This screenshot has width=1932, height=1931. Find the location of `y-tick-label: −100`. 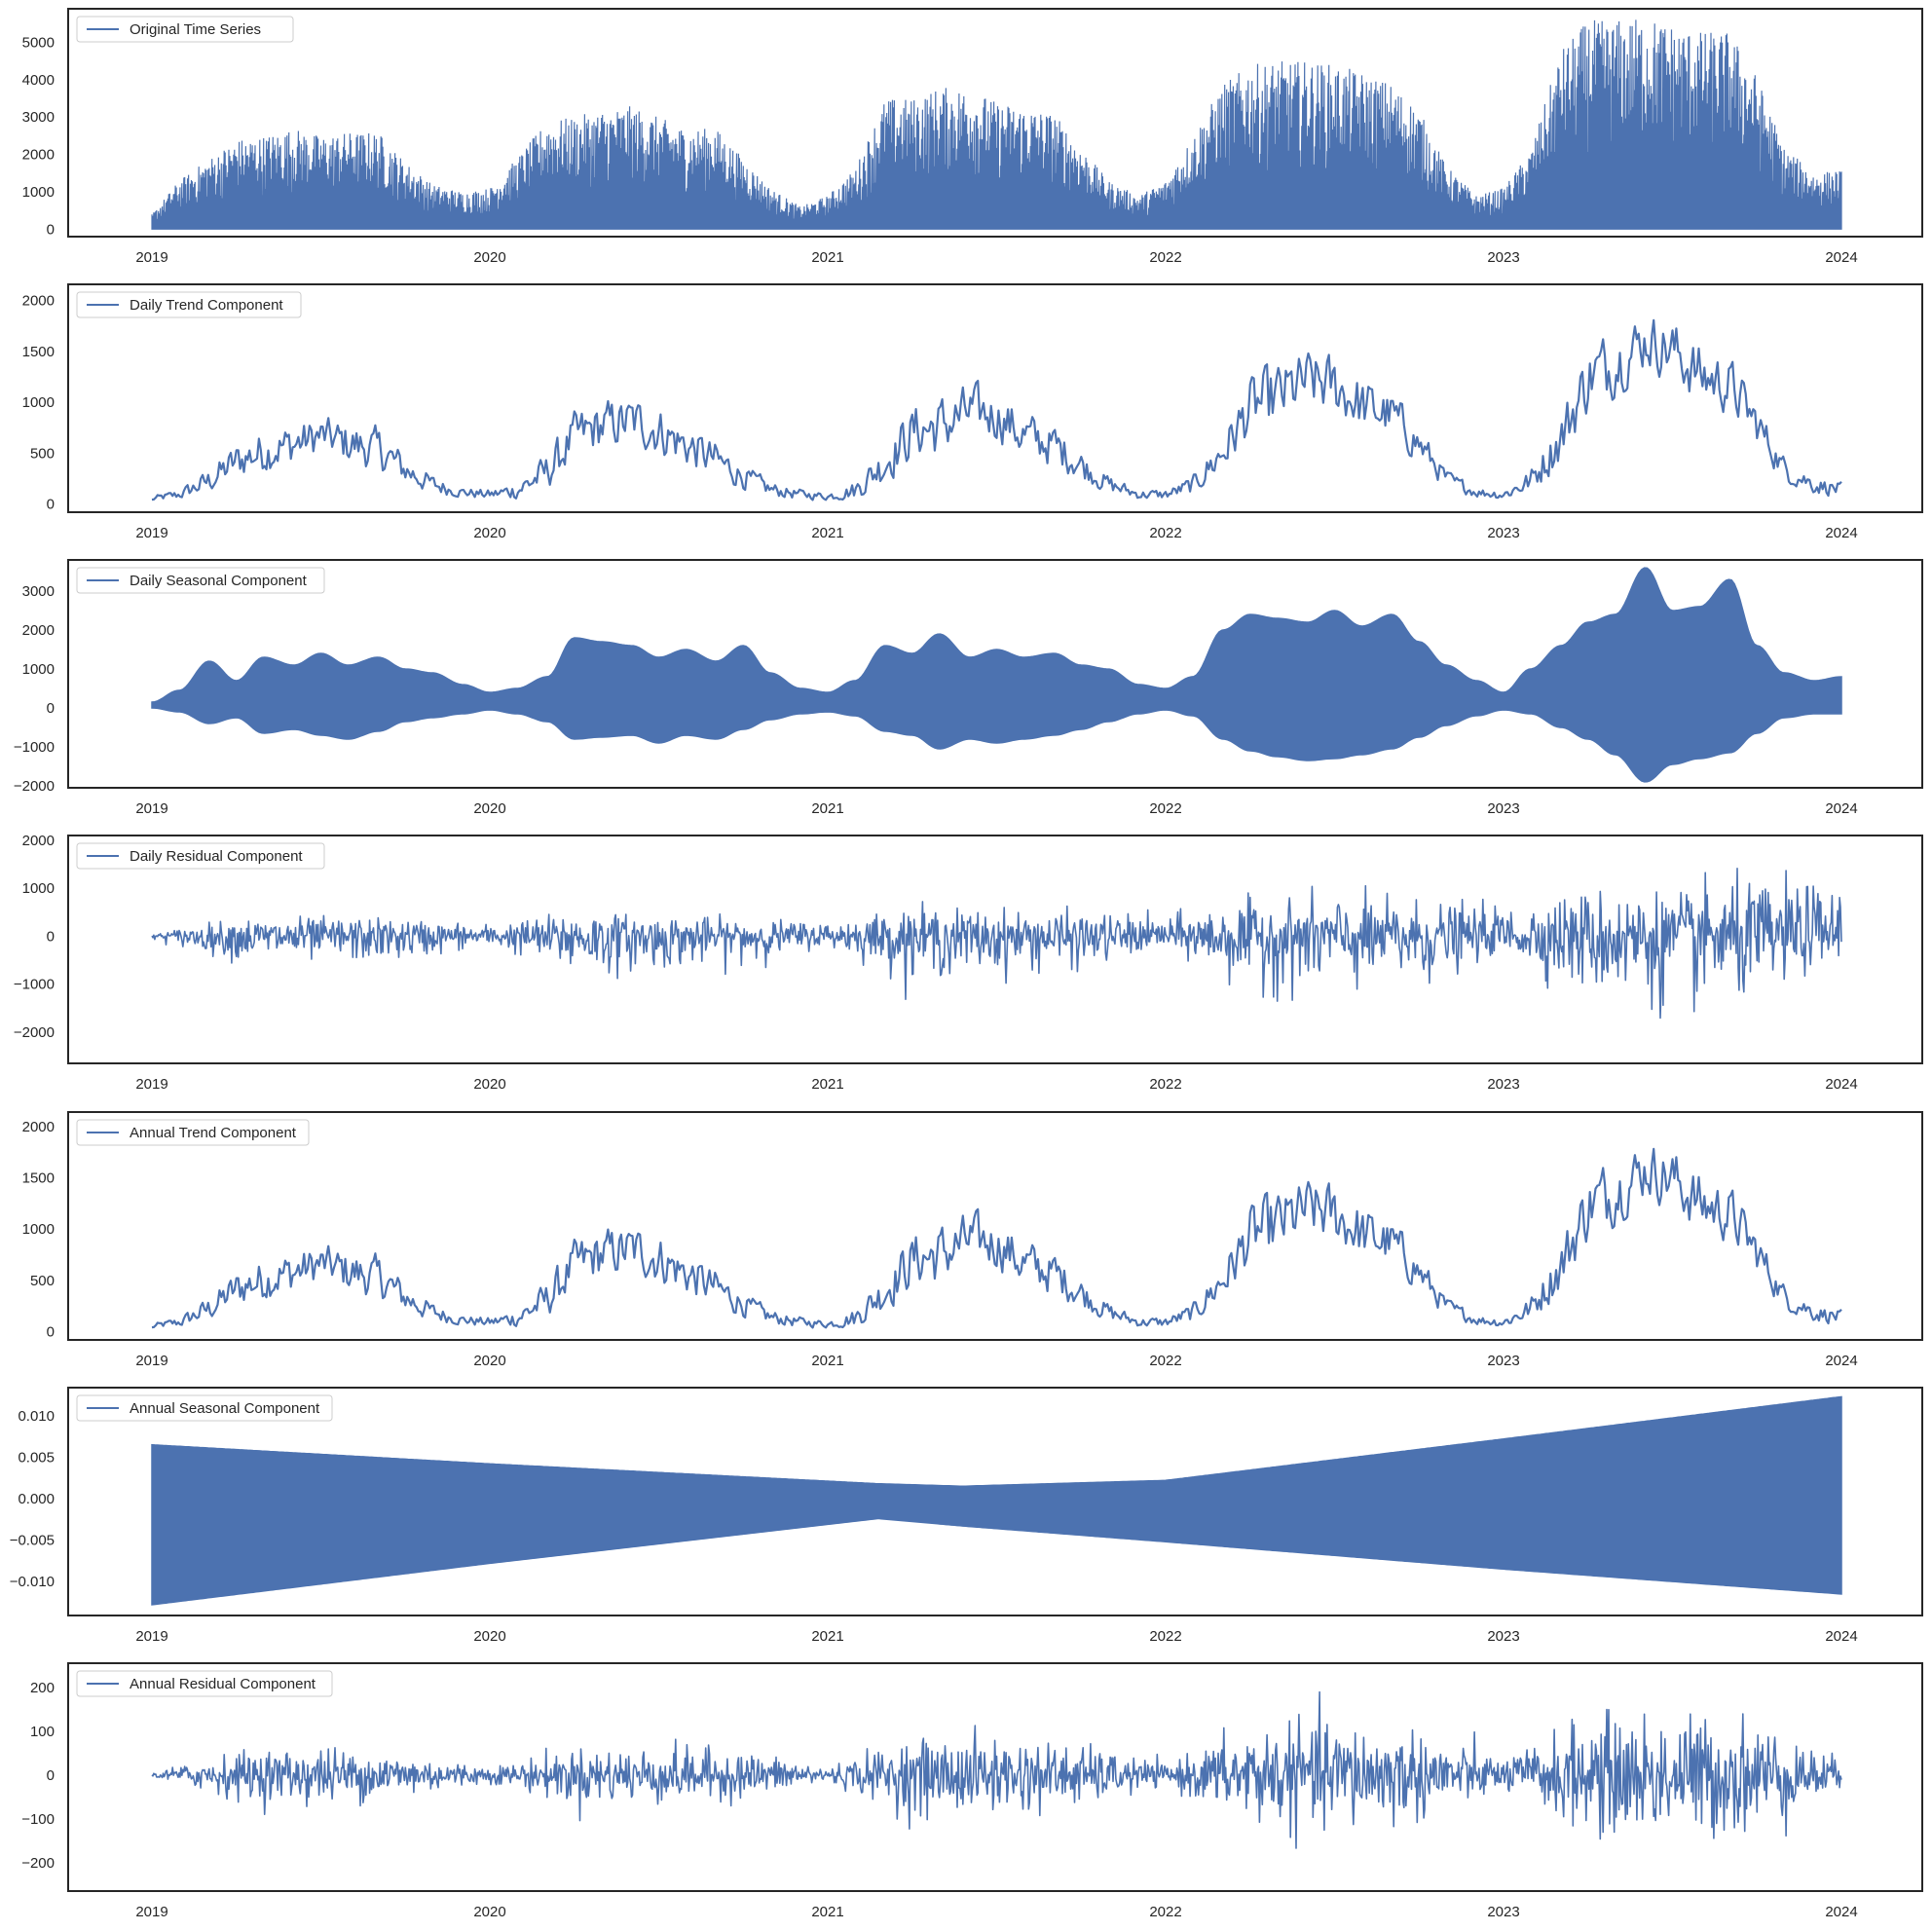

y-tick-label: −100 is located at coordinates (38, 1819).